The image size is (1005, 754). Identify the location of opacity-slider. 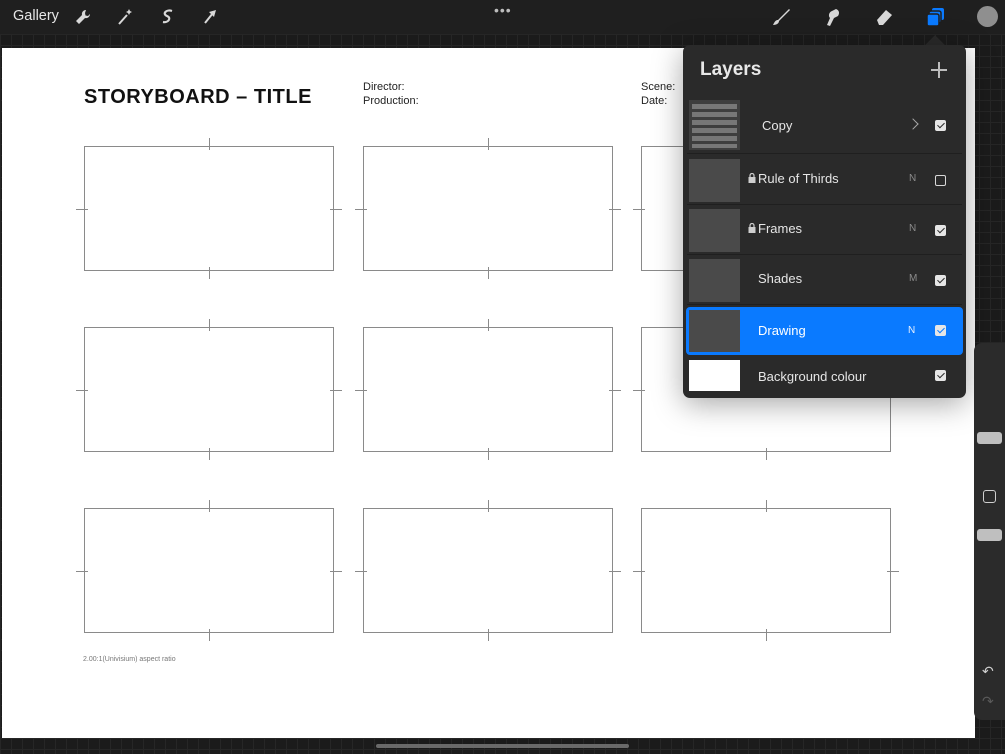
(989, 535).